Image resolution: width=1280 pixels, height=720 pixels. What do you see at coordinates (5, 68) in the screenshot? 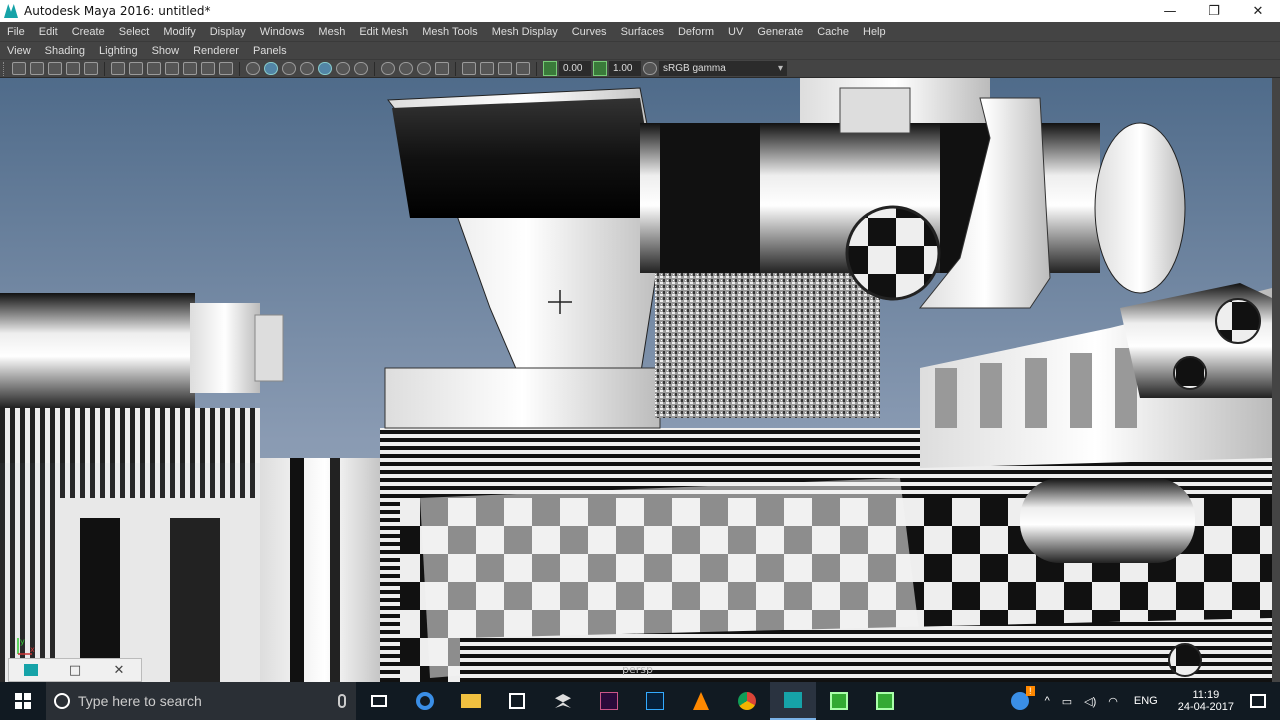
I see `toolbar-grip` at bounding box center [5, 68].